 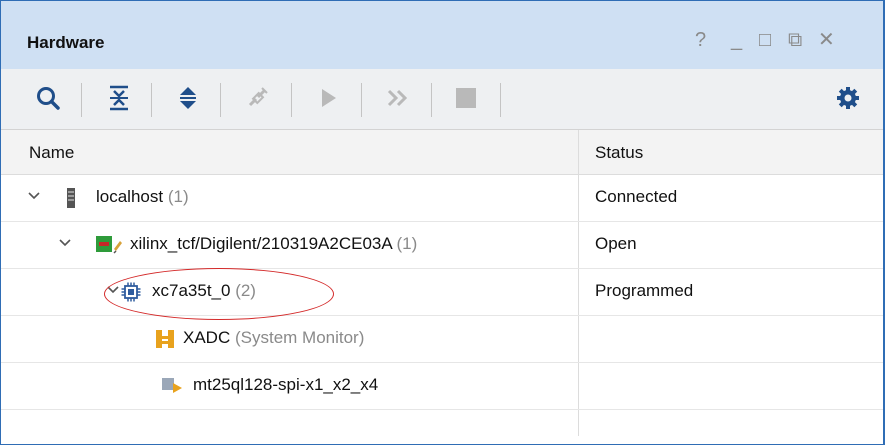 I want to click on gear-icon, so click(x=848, y=98).